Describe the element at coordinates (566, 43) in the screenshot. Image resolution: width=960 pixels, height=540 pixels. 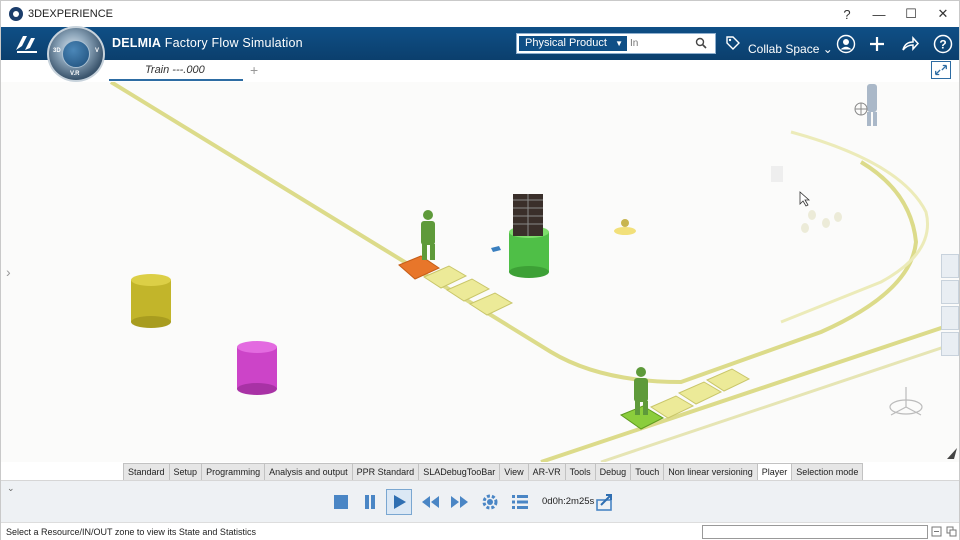
I see `search-scope-label: Physical Product` at that location.